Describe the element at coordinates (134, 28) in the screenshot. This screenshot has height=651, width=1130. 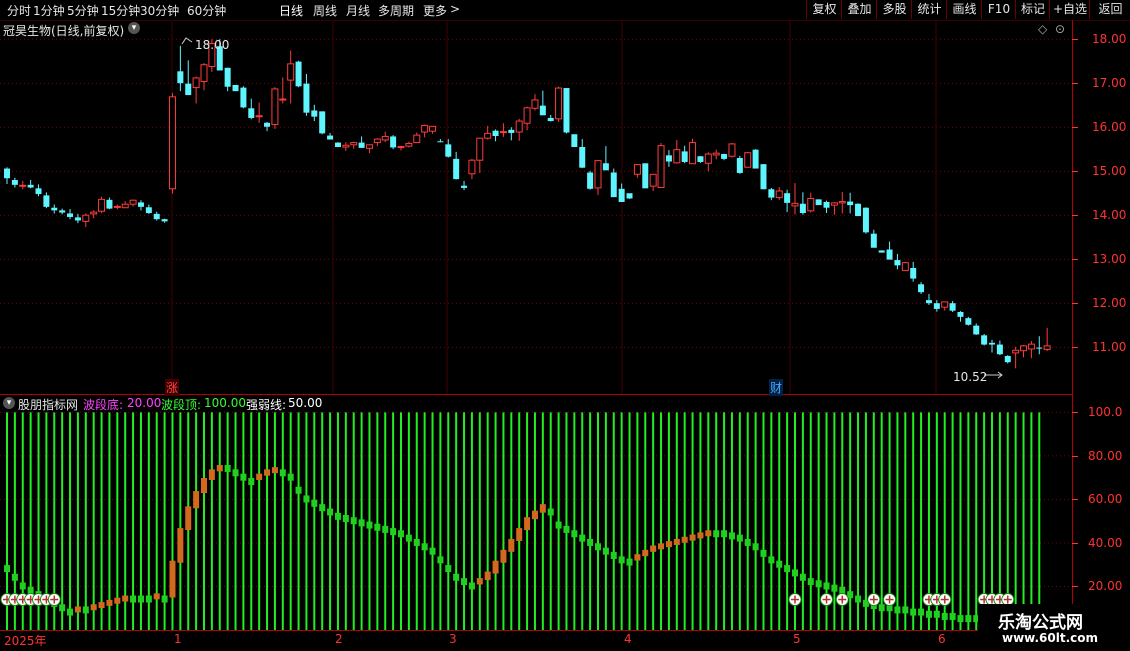
I see `chevron-down-icon: ▾` at that location.